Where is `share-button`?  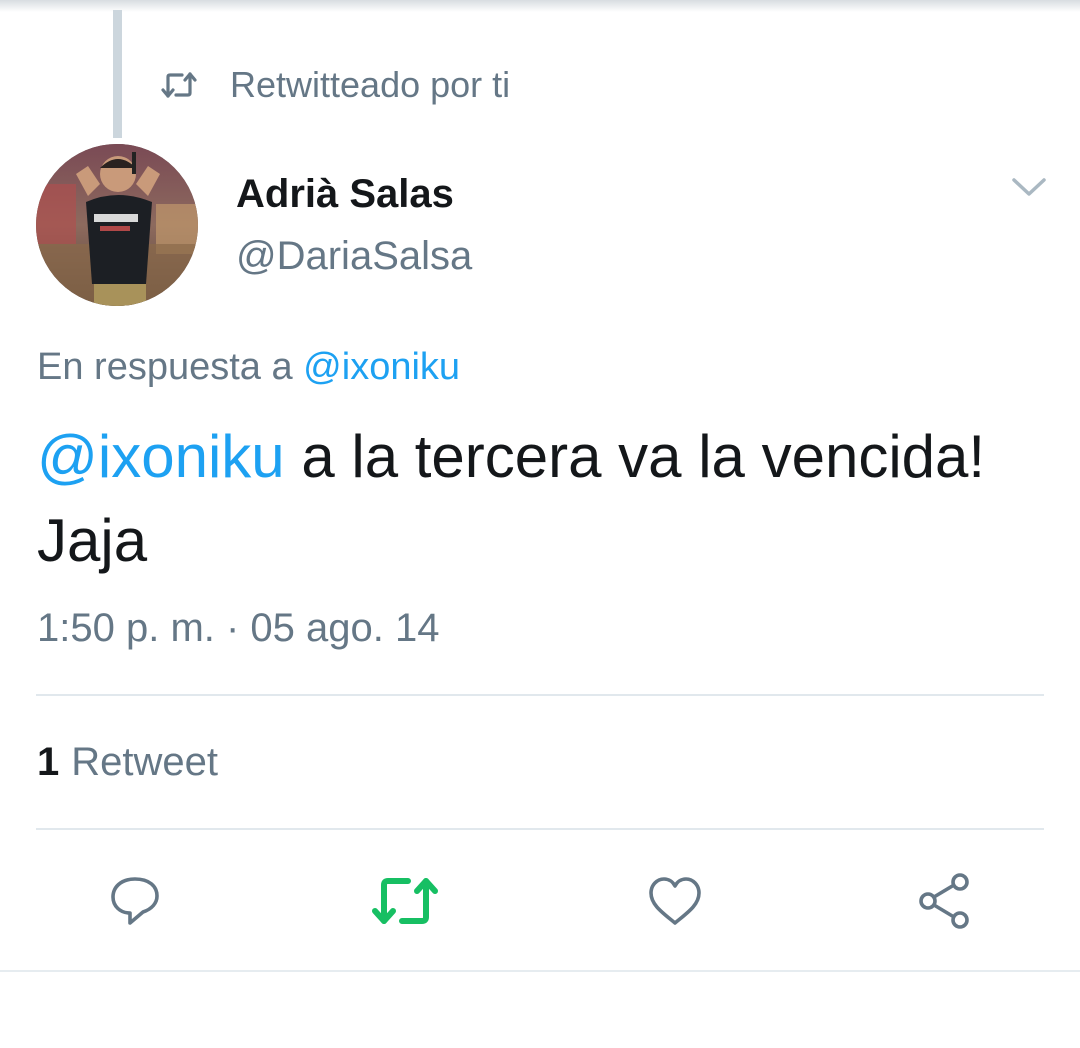 share-button is located at coordinates (945, 903).